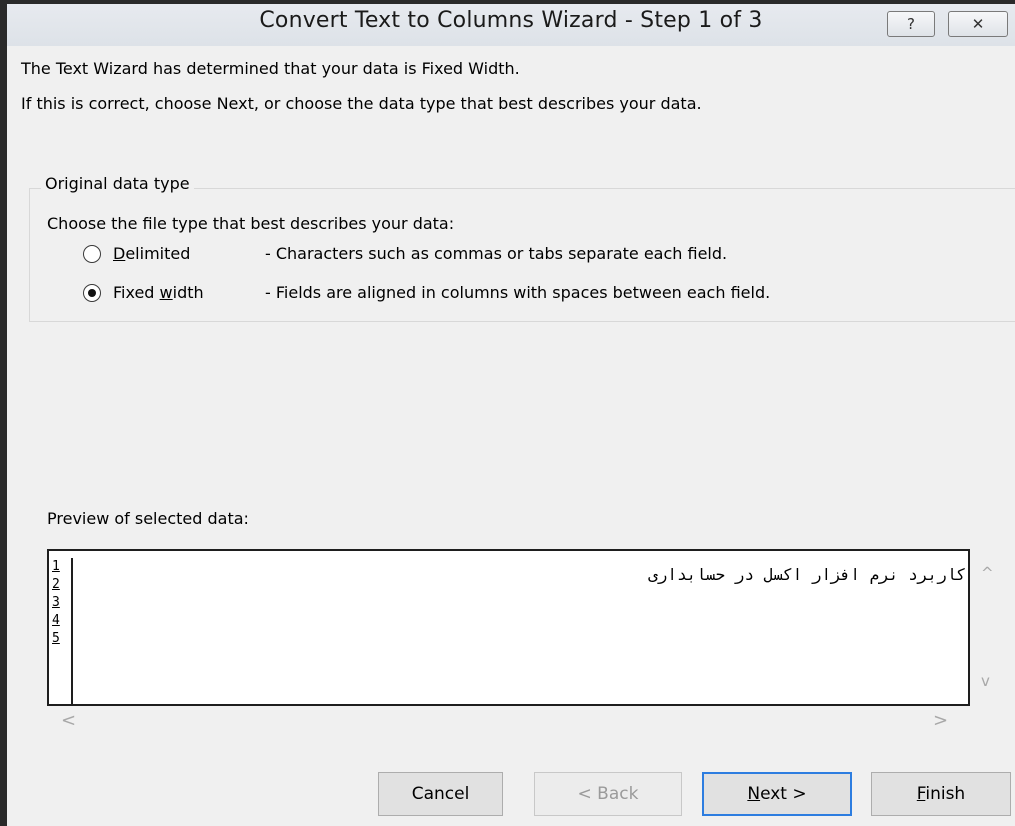 Image resolution: width=1015 pixels, height=826 pixels. Describe the element at coordinates (158, 292) in the screenshot. I see `fixed-width-label: Fixed width` at that location.